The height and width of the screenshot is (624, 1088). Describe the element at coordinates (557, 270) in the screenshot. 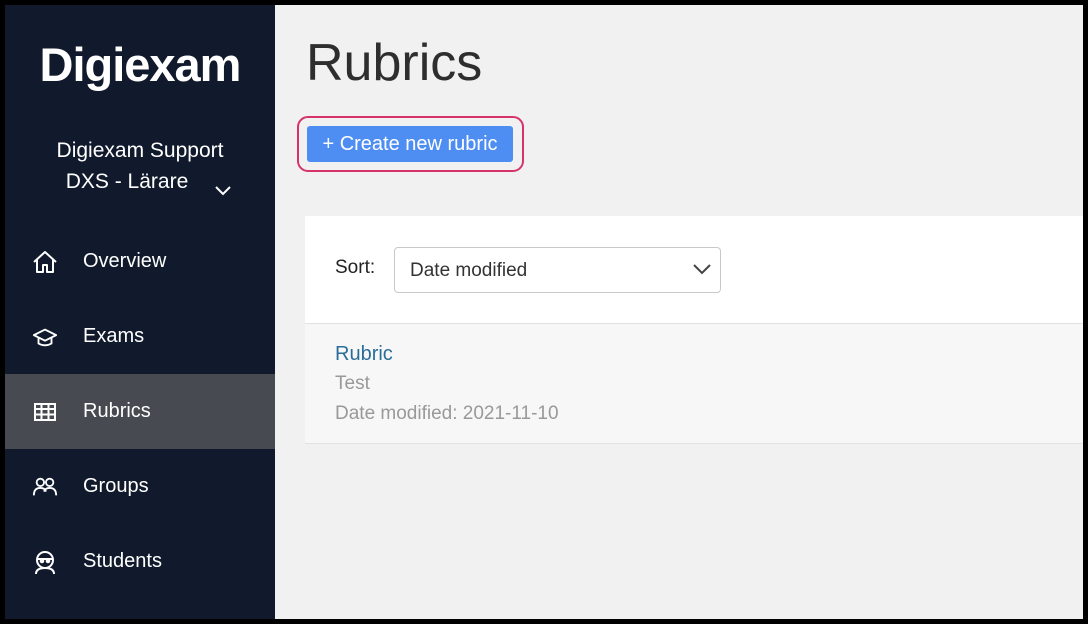

I see `sort-select: Date modified` at that location.